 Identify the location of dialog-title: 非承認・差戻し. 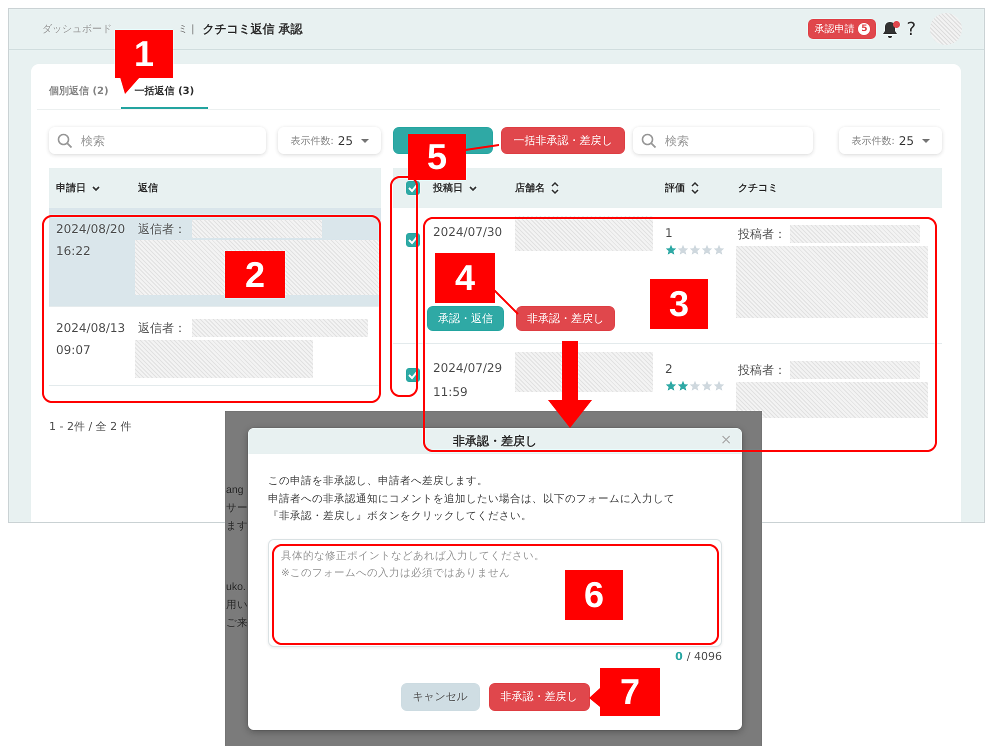
(495, 441).